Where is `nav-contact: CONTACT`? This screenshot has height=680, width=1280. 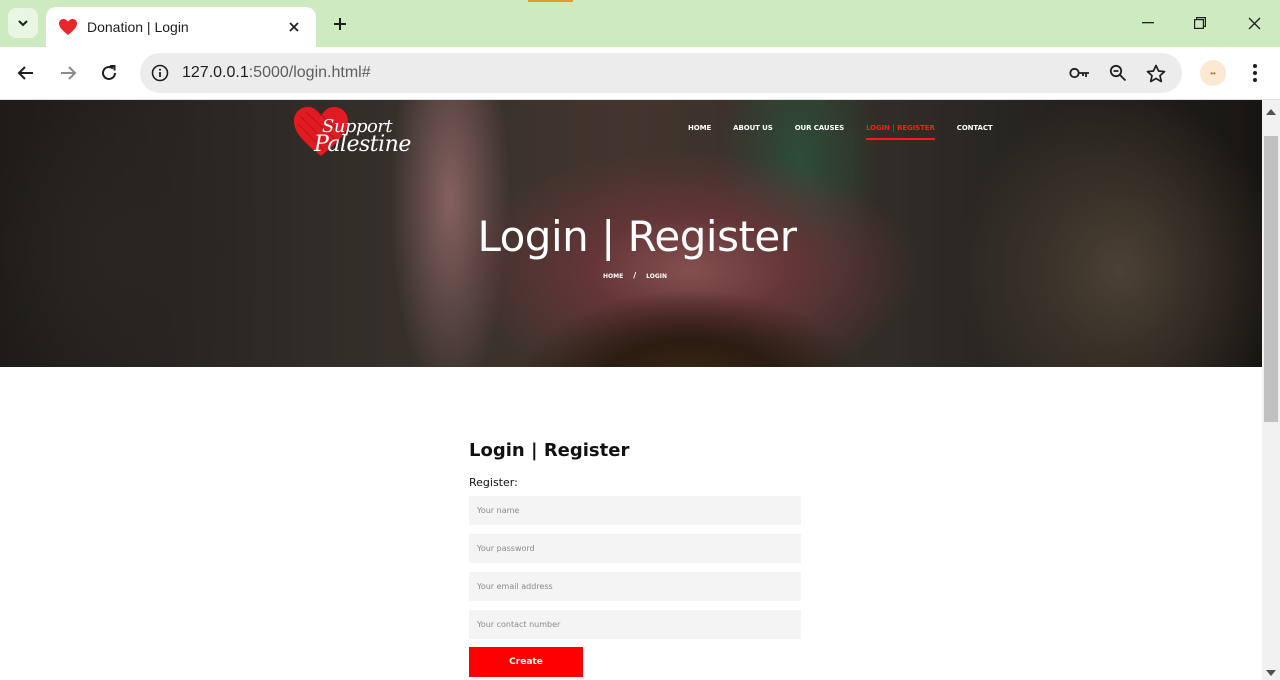 nav-contact: CONTACT is located at coordinates (975, 132).